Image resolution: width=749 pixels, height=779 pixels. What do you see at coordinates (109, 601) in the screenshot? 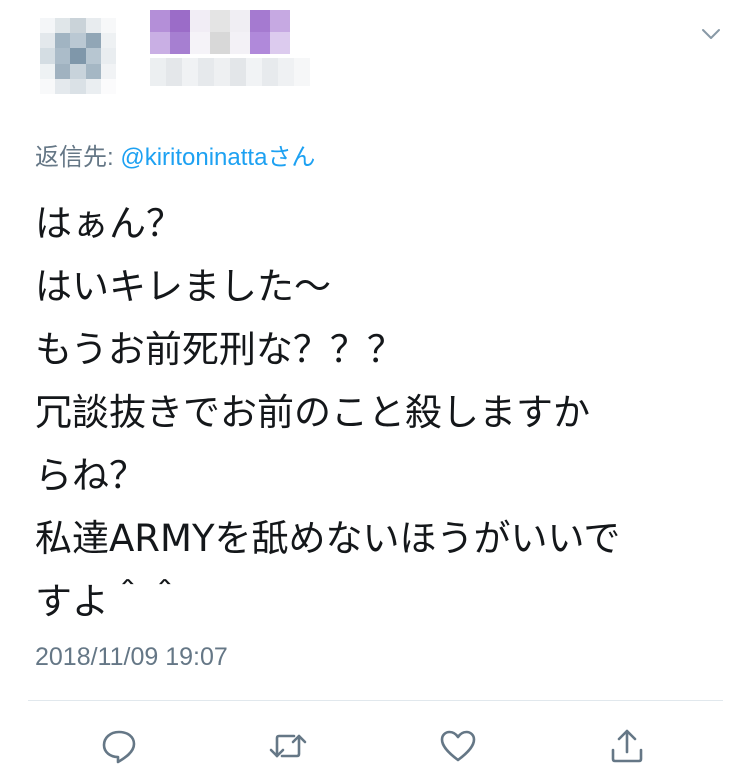
I see `tweet-line: すよ＾＾` at bounding box center [109, 601].